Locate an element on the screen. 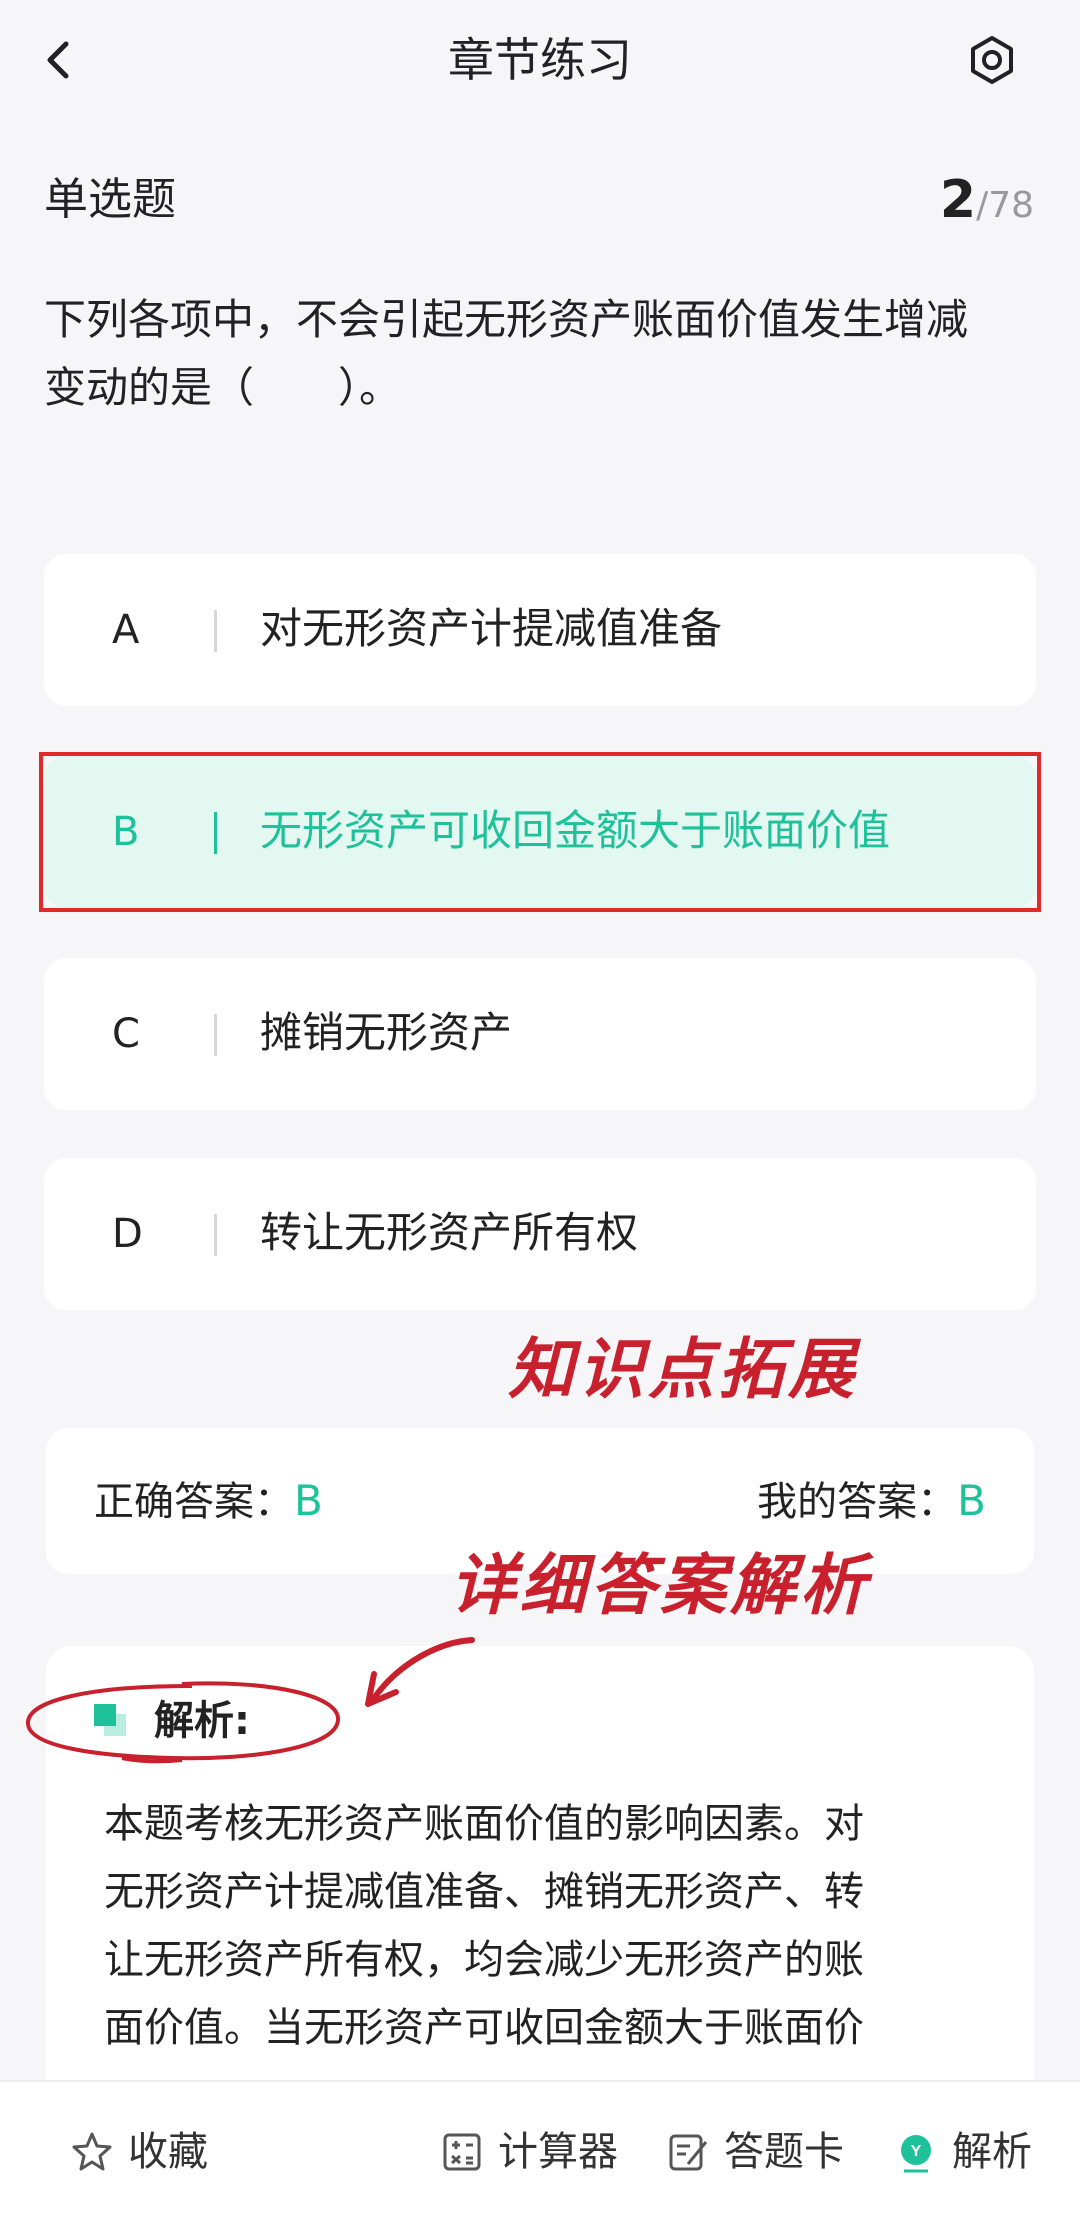  my-answer-label: 我的答案： is located at coordinates (857, 1502).